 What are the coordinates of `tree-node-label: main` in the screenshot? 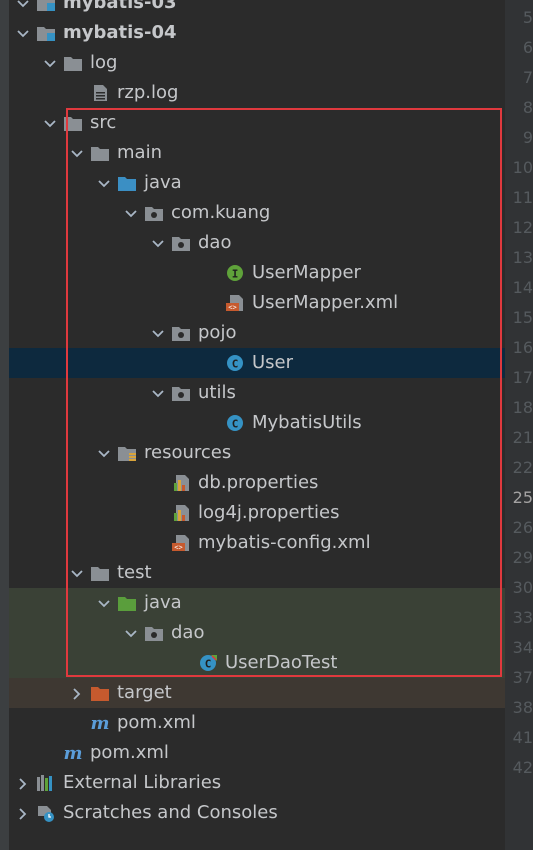 It's located at (139, 152).